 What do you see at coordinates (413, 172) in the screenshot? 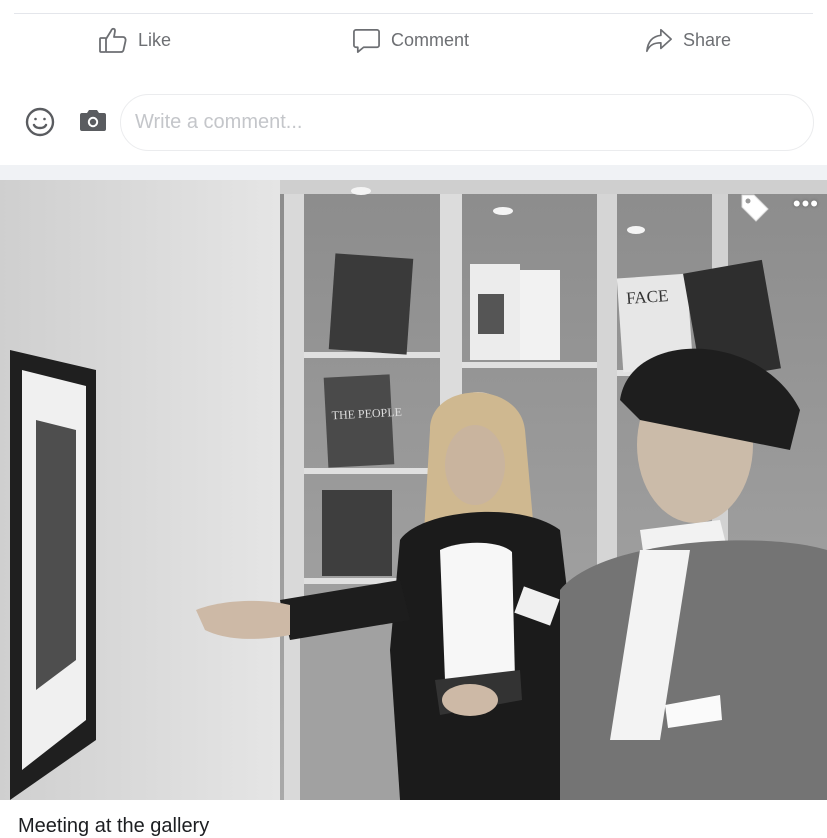
I see `feed-separator` at bounding box center [413, 172].